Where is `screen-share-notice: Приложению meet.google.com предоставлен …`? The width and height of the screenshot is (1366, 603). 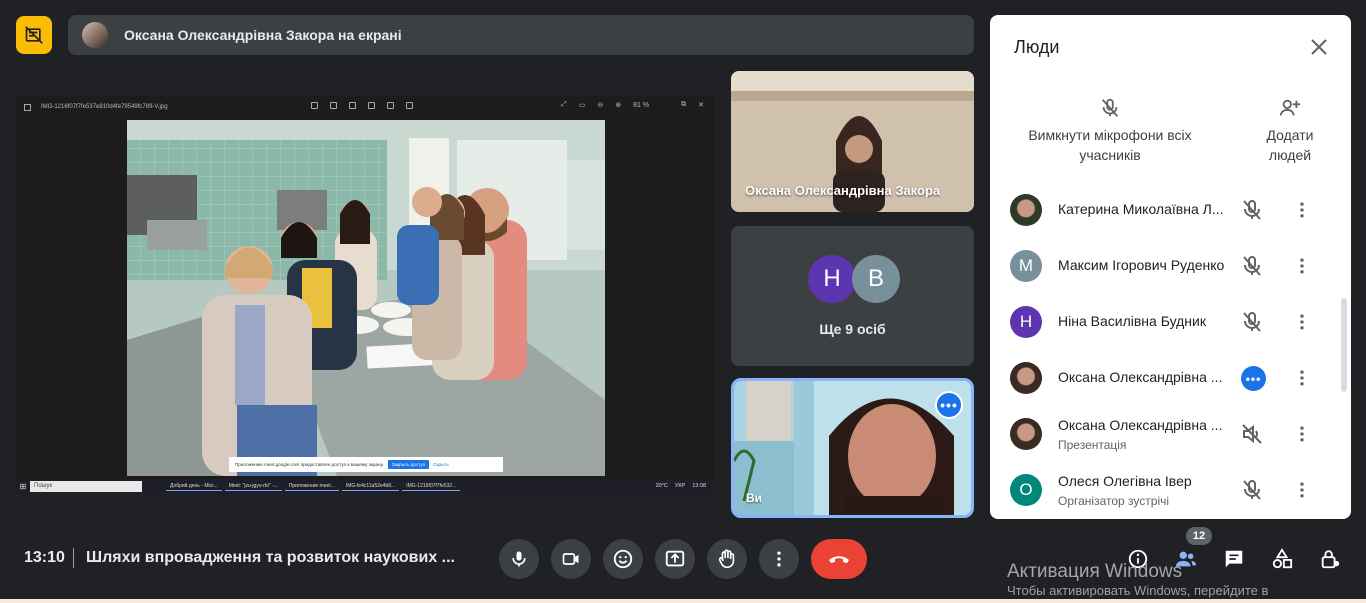 screen-share-notice: Приложению meet.google.com предоставлен … is located at coordinates (366, 464).